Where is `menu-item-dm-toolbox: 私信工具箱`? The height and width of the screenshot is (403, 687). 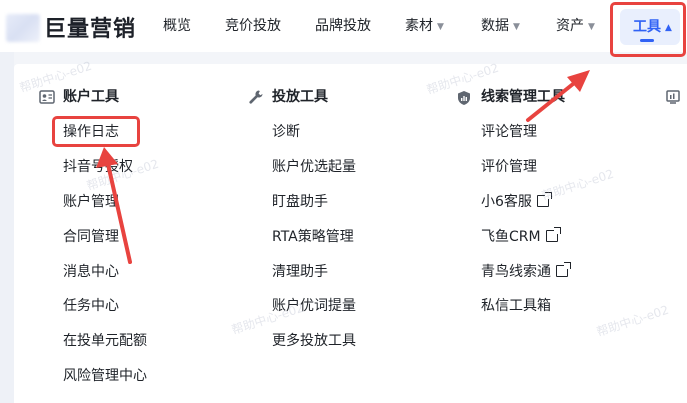 menu-item-dm-toolbox: 私信工具箱 is located at coordinates (516, 306).